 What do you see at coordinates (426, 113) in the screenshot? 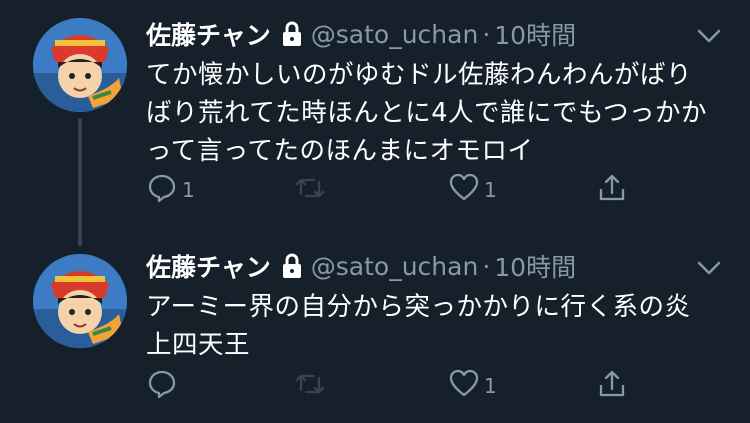
I see `tweet-text-line: ばり荒れてた時ほんとに4人で誰にでもつっかか` at bounding box center [426, 113].